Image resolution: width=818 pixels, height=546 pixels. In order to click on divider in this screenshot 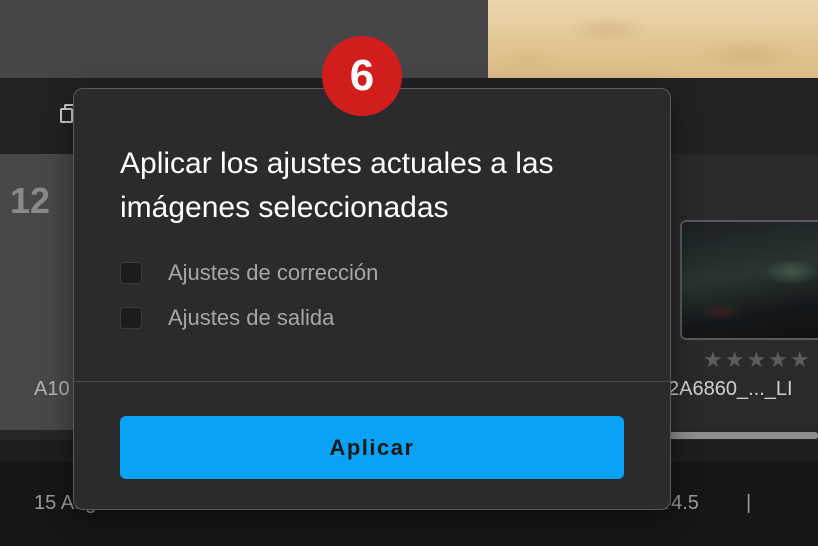, I will do `click(372, 381)`.